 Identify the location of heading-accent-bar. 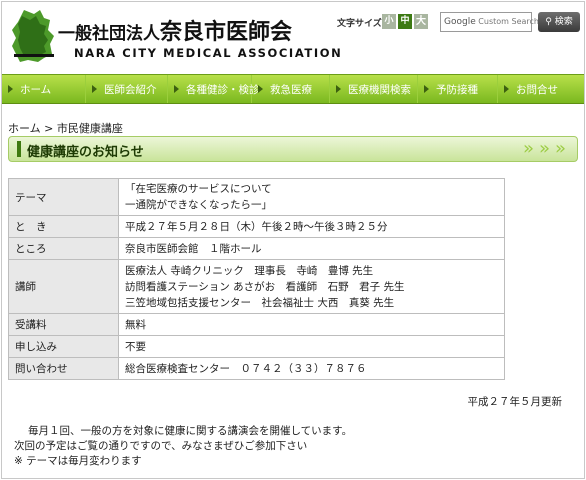
(19, 149).